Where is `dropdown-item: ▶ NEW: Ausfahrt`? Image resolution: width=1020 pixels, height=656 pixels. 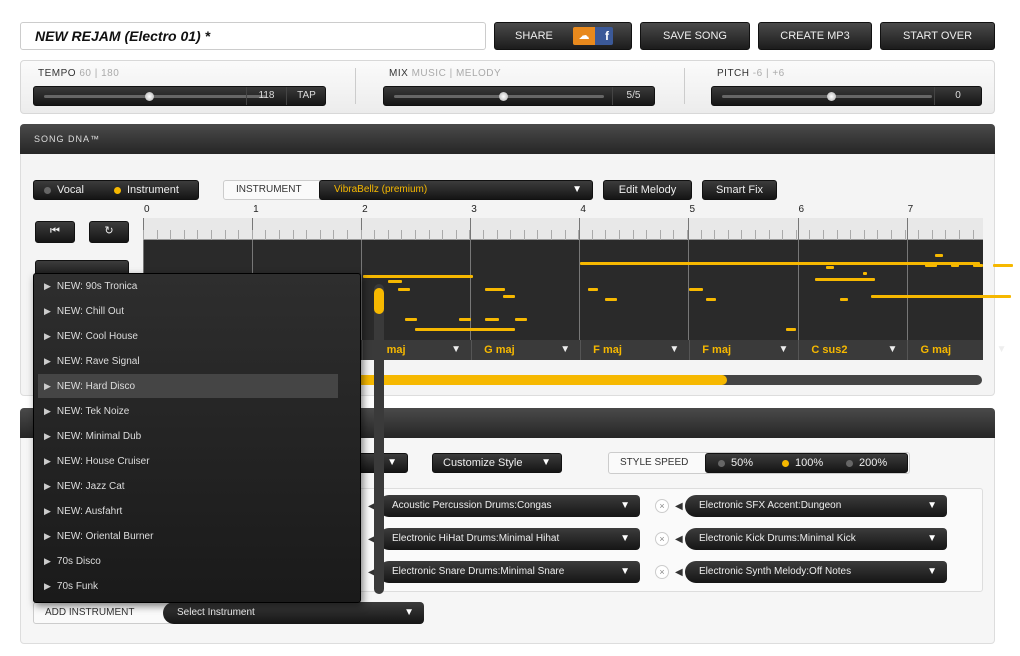 dropdown-item: ▶ NEW: Ausfahrt is located at coordinates (188, 511).